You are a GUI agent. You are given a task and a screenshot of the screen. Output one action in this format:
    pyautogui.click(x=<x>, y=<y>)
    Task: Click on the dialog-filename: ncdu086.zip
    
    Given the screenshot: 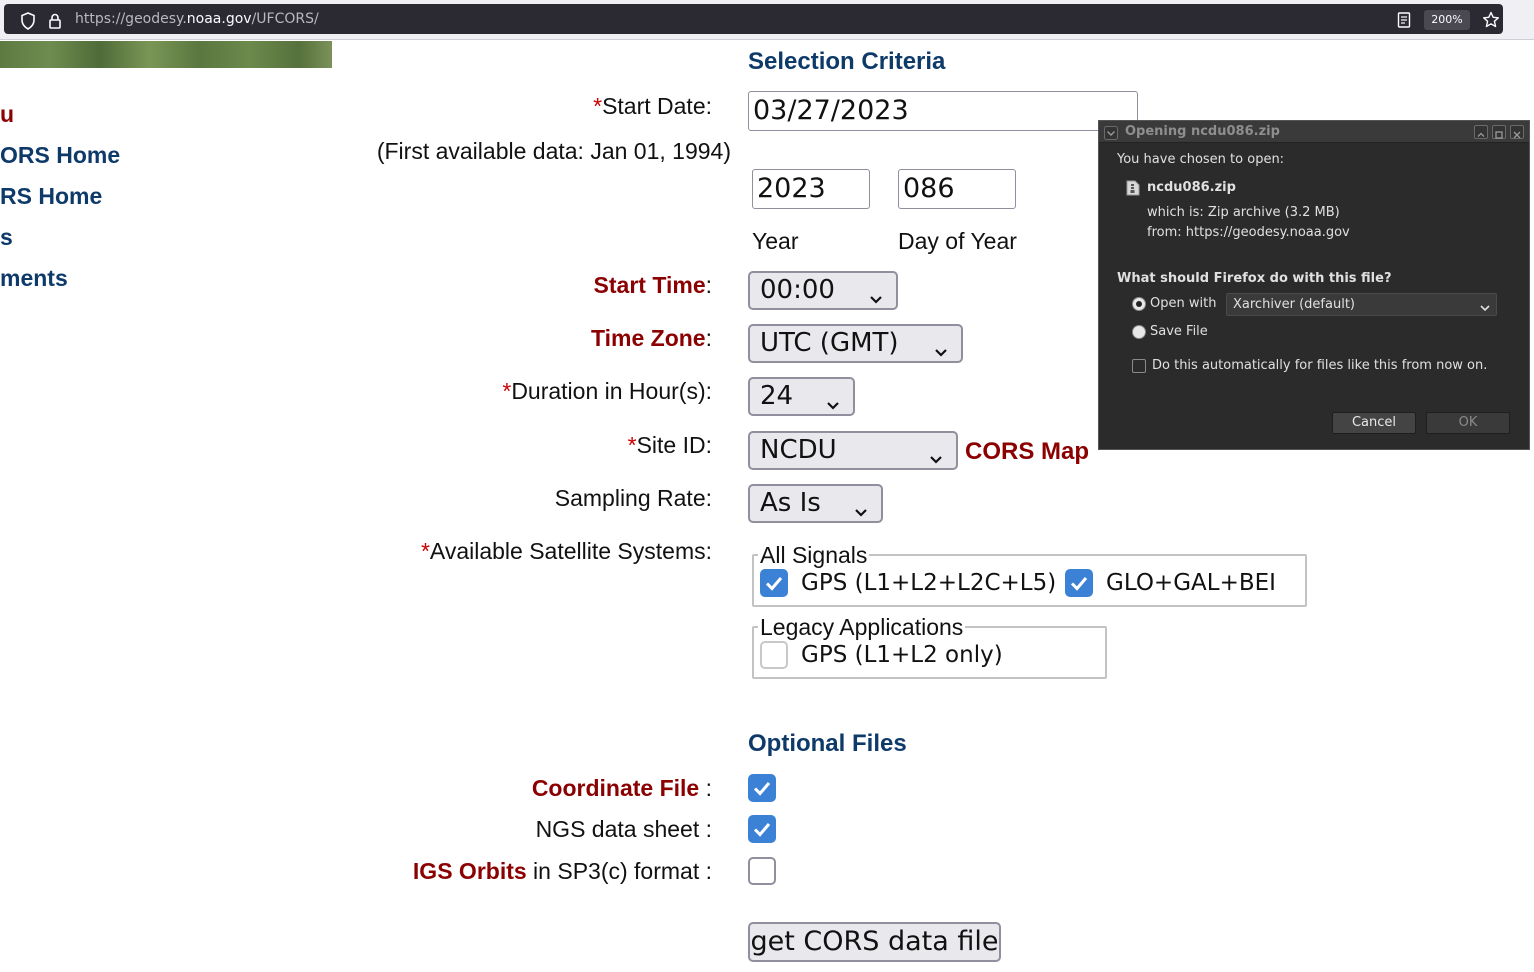 What is the action you would take?
    pyautogui.click(x=1191, y=187)
    